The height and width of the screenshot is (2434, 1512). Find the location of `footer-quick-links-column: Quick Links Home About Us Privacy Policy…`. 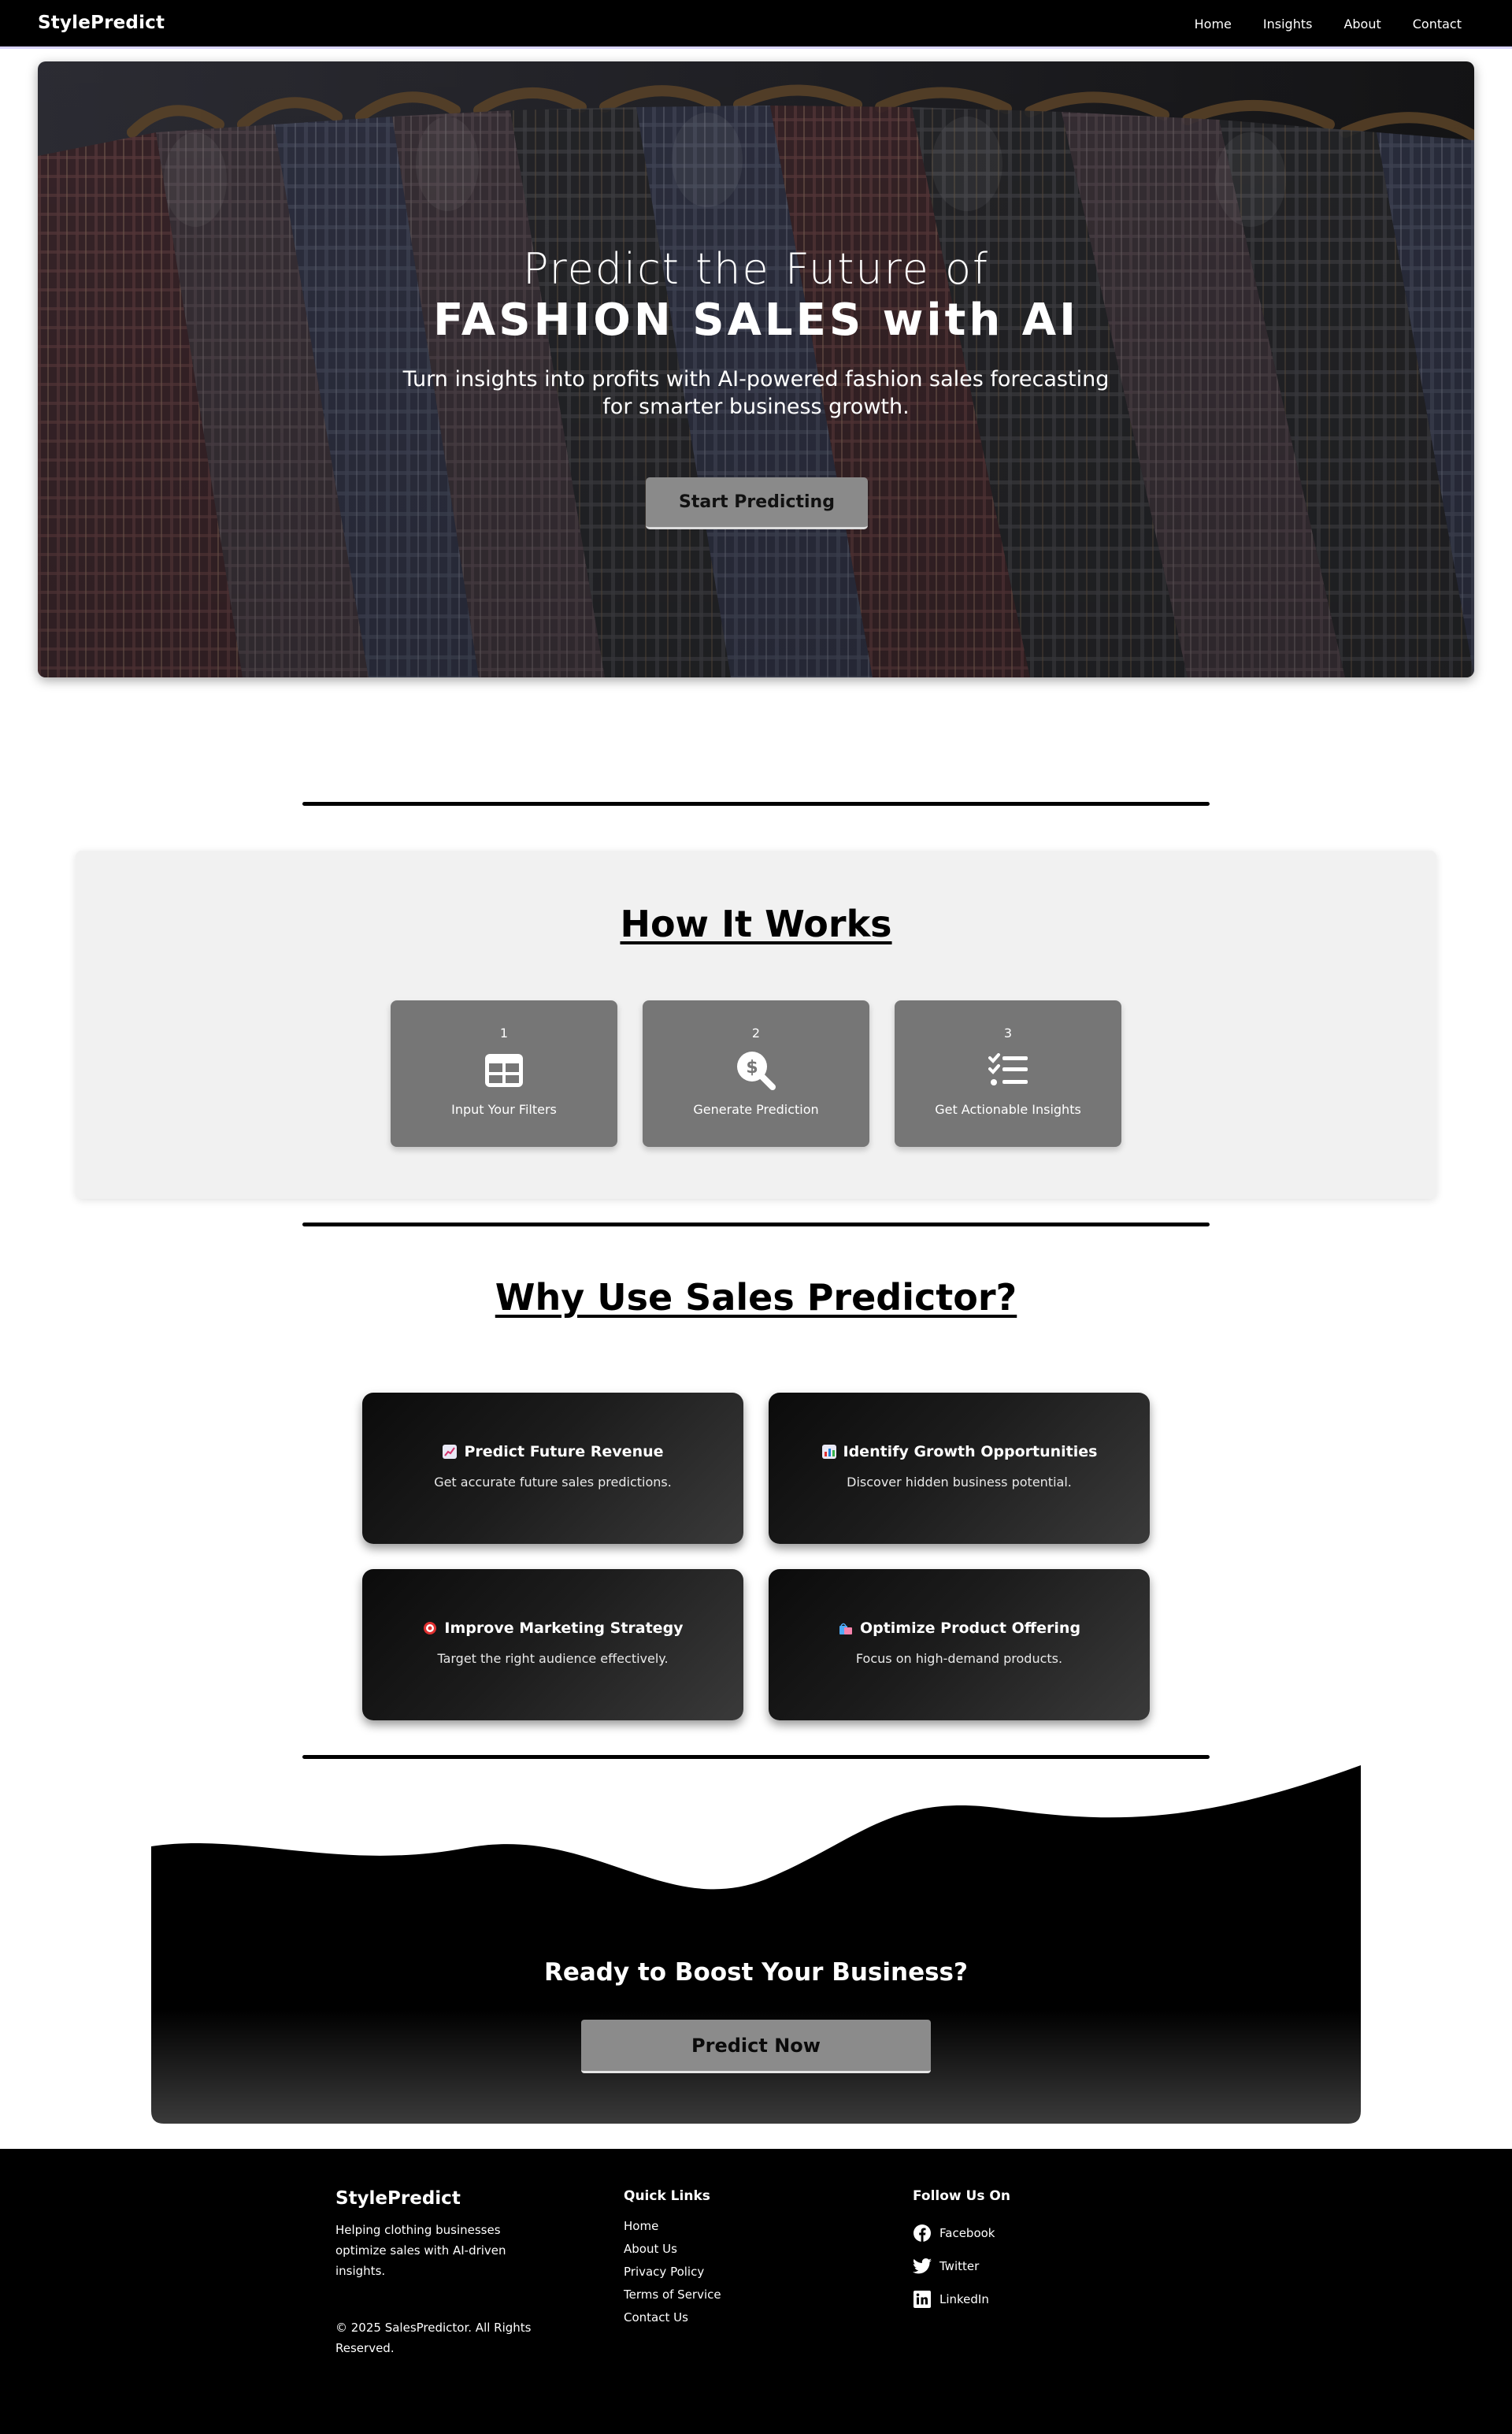

footer-quick-links-column: Quick Links Home About Us Privacy Policy… is located at coordinates (672, 2258).